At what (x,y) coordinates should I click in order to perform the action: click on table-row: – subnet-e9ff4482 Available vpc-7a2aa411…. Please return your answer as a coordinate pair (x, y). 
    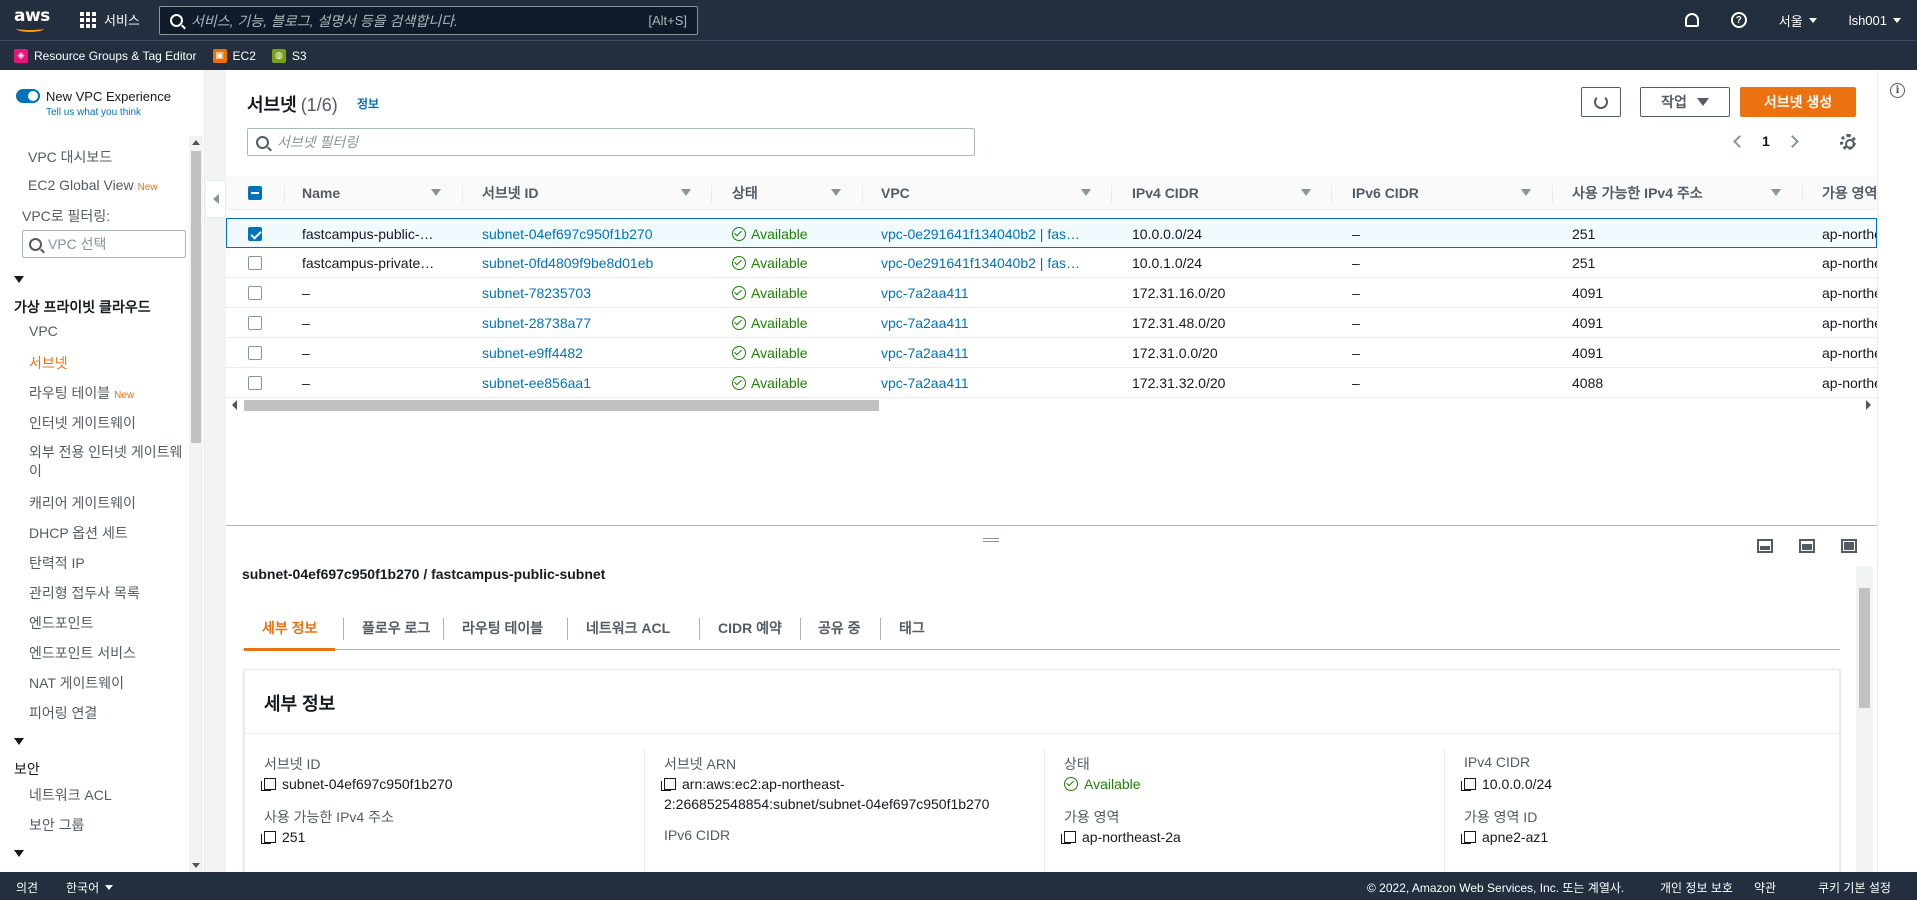
    Looking at the image, I should click on (1051, 353).